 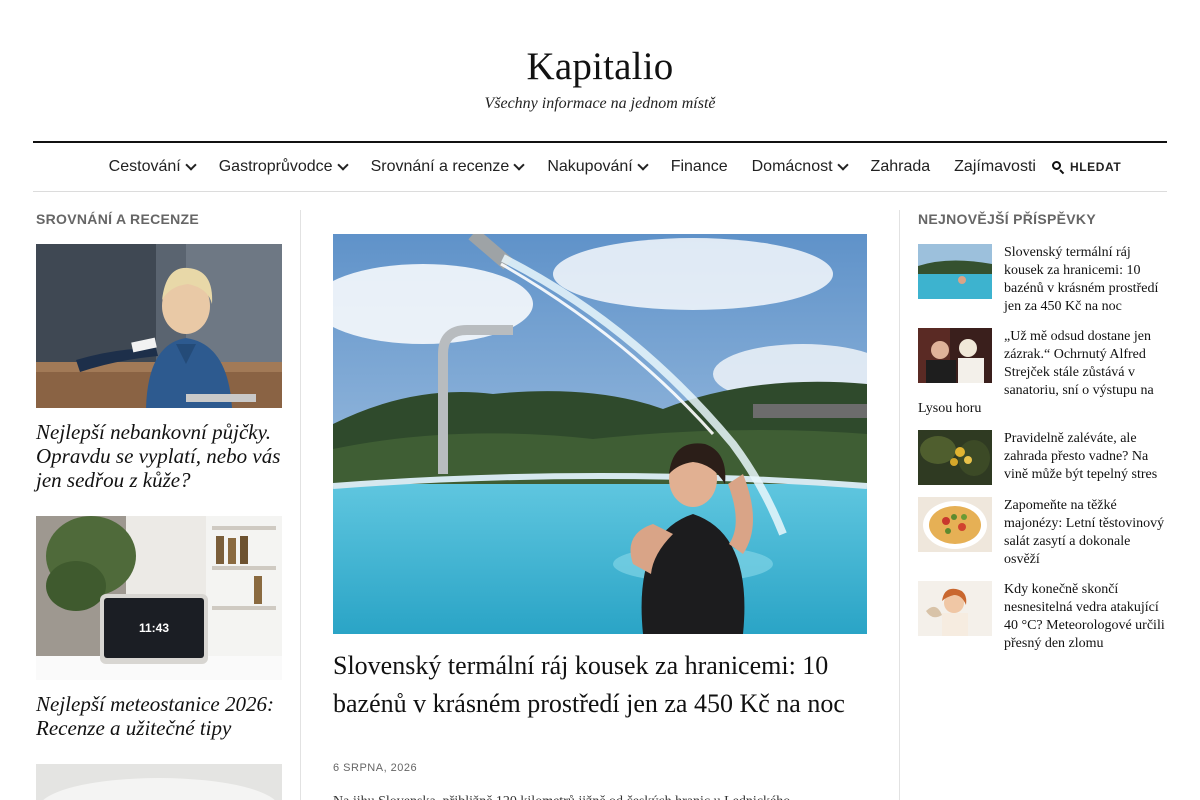 I want to click on nav-item-srovnani: Srovnání a recenze, so click(x=447, y=167).